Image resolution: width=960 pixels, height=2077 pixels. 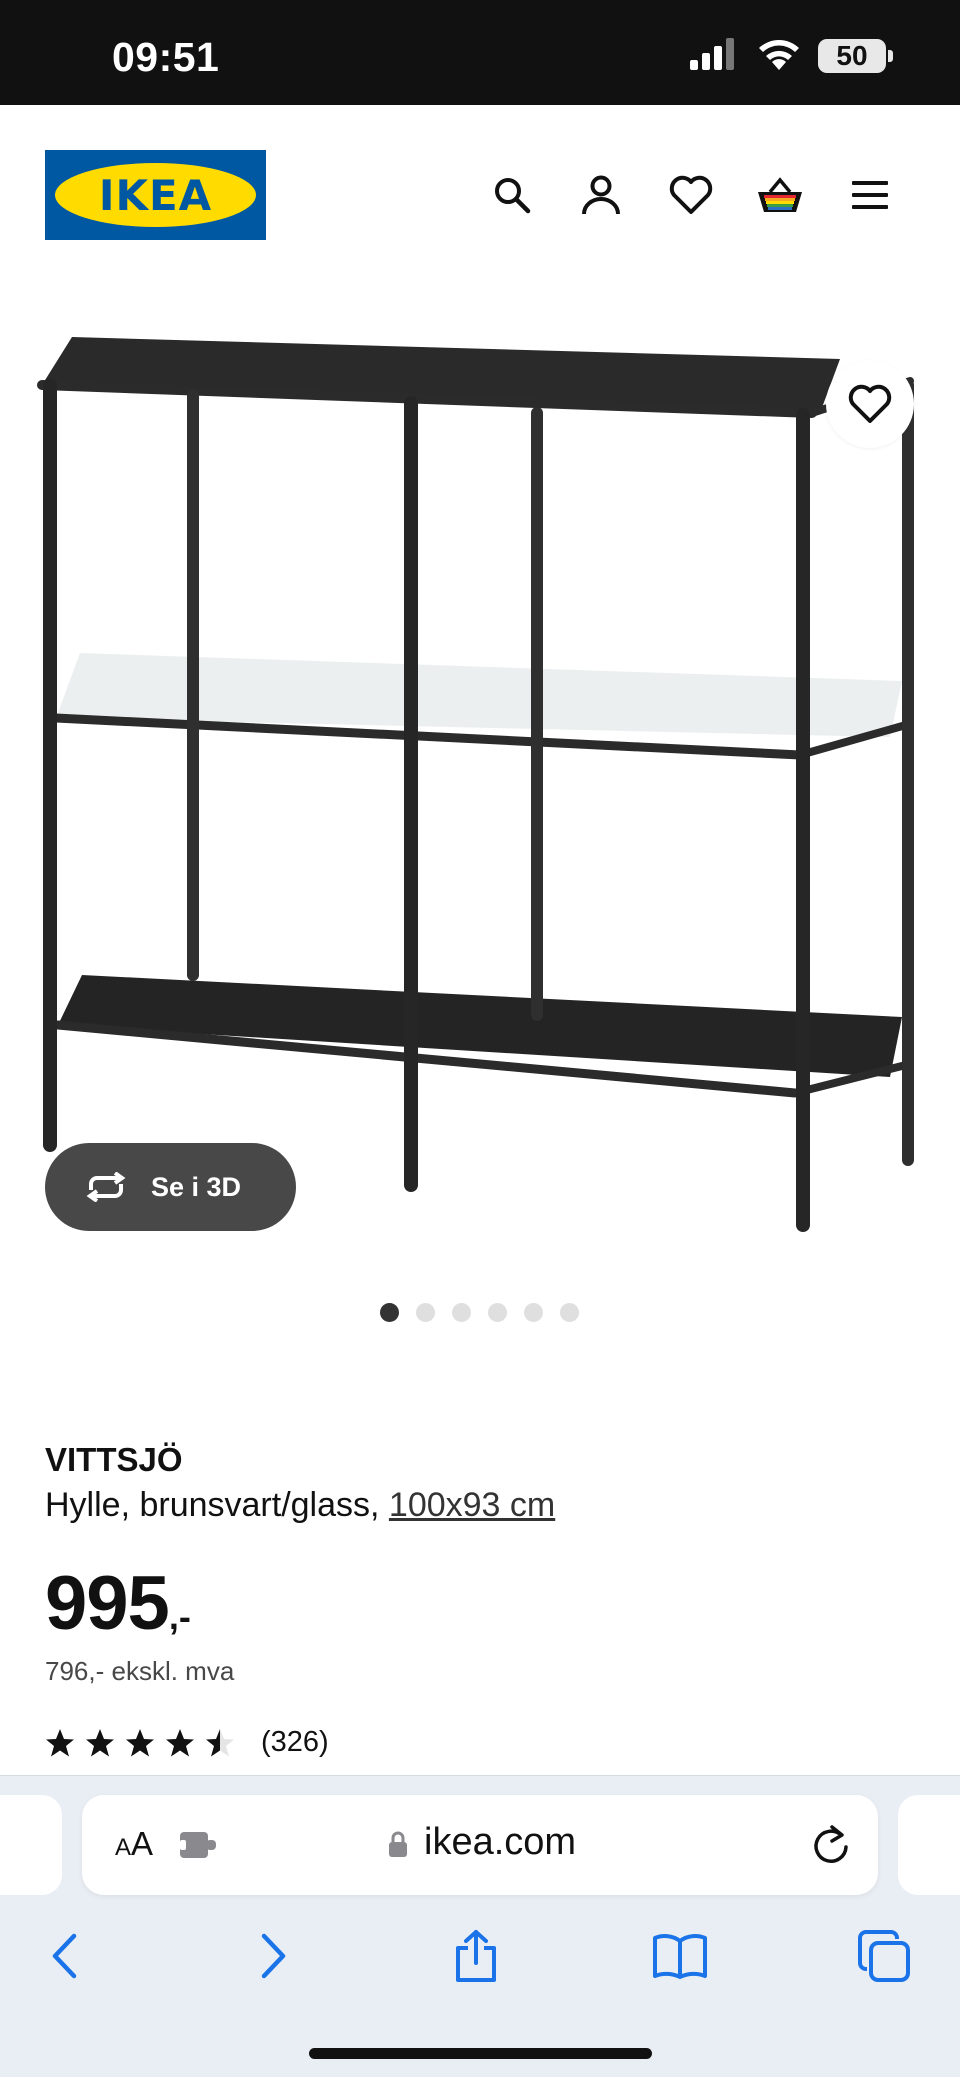 What do you see at coordinates (179, 1616) in the screenshot?
I see `price-suffix: ,-` at bounding box center [179, 1616].